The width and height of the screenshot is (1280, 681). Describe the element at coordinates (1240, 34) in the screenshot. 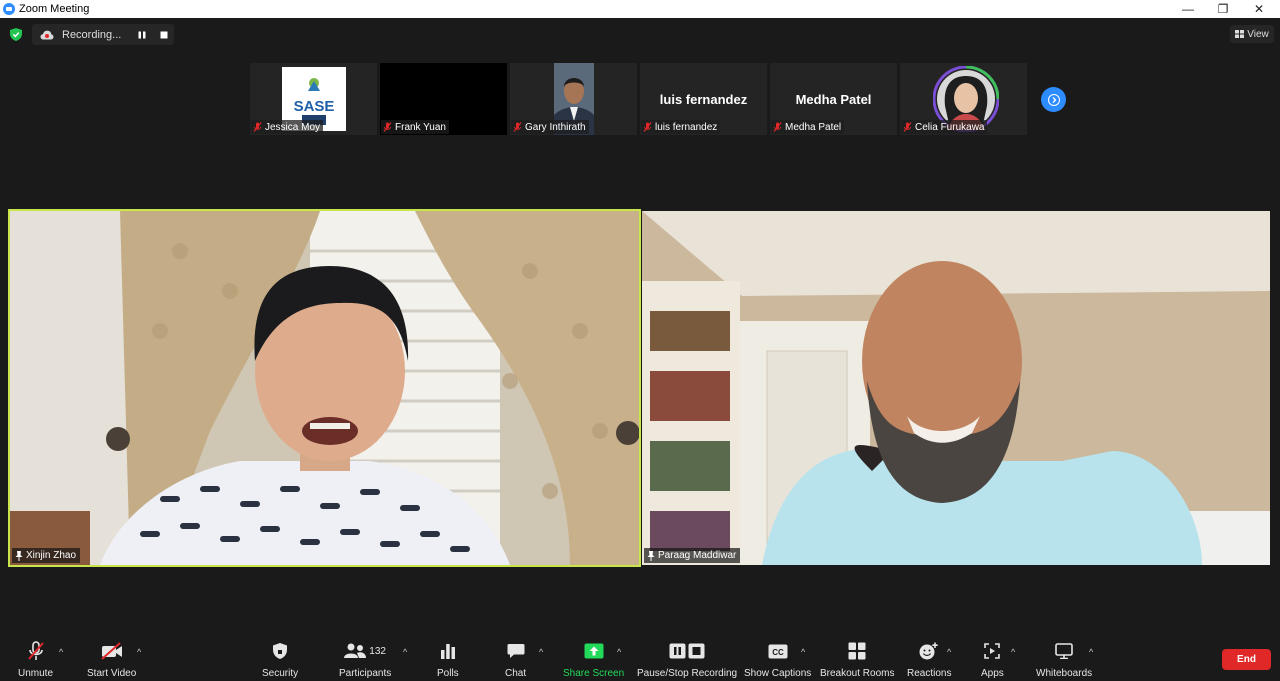

I see `grid-view-icon` at that location.